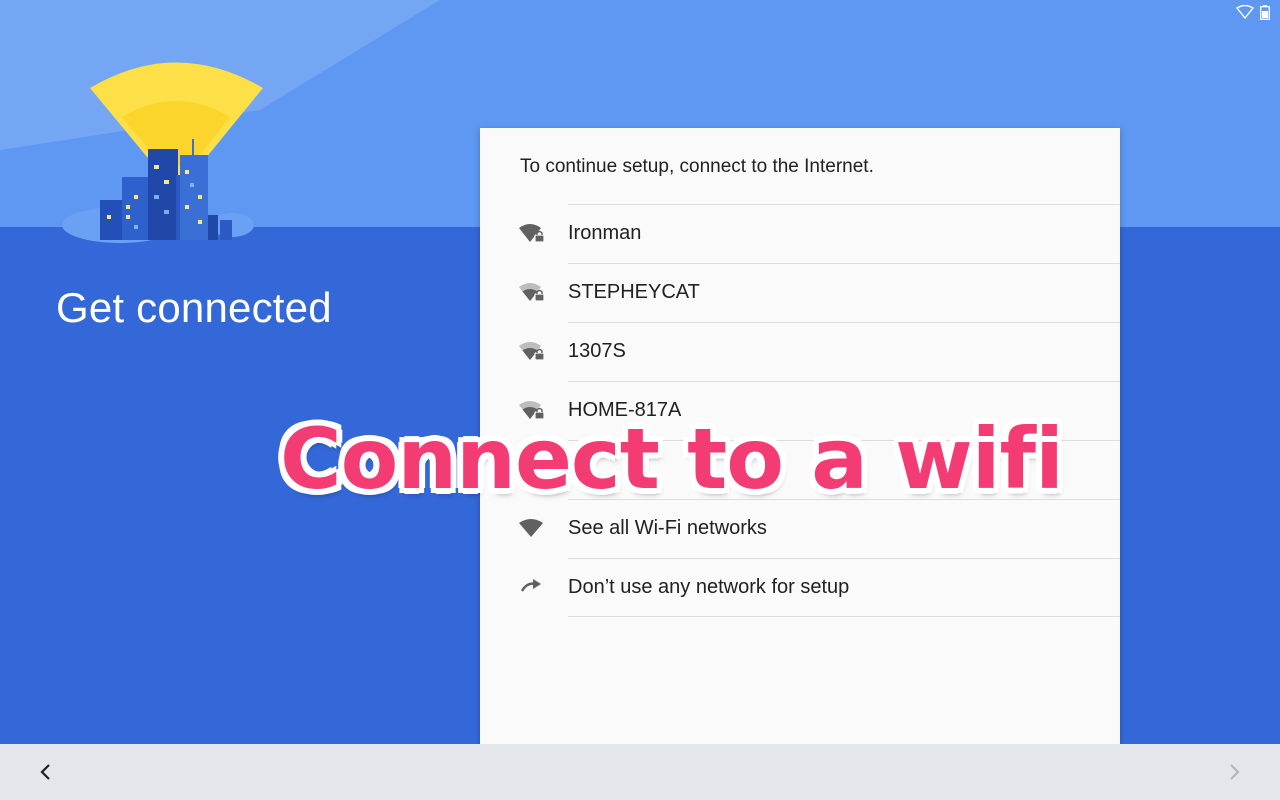 The width and height of the screenshot is (1280, 800). I want to click on network-item-1307s: 1307S, so click(800, 351).